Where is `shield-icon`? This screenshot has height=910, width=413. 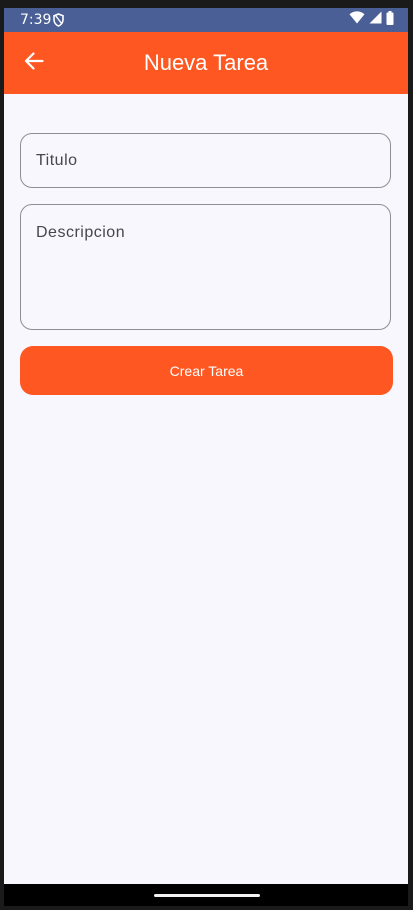
shield-icon is located at coordinates (58, 20).